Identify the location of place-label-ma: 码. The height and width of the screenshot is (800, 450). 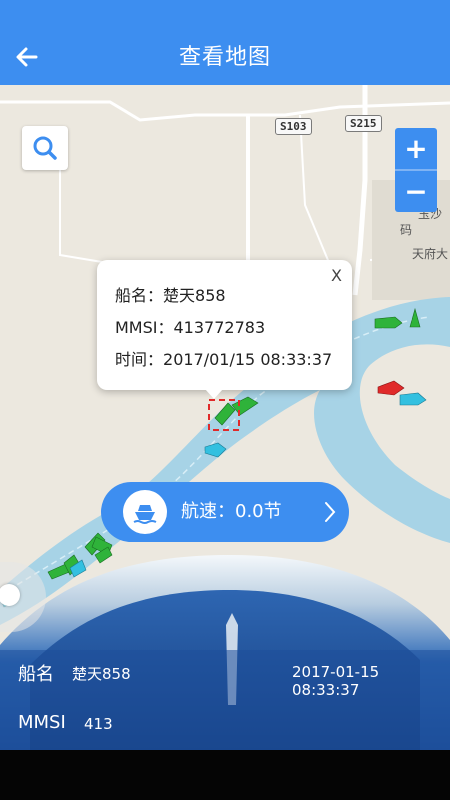
(406, 230).